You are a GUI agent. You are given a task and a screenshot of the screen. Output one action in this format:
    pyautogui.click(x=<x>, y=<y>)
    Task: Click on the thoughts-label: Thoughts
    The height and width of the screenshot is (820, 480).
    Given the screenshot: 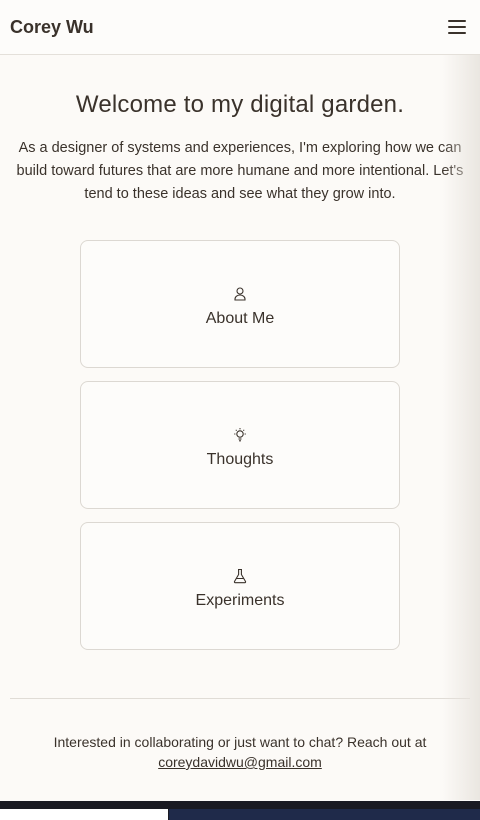 What is the action you would take?
    pyautogui.click(x=240, y=459)
    